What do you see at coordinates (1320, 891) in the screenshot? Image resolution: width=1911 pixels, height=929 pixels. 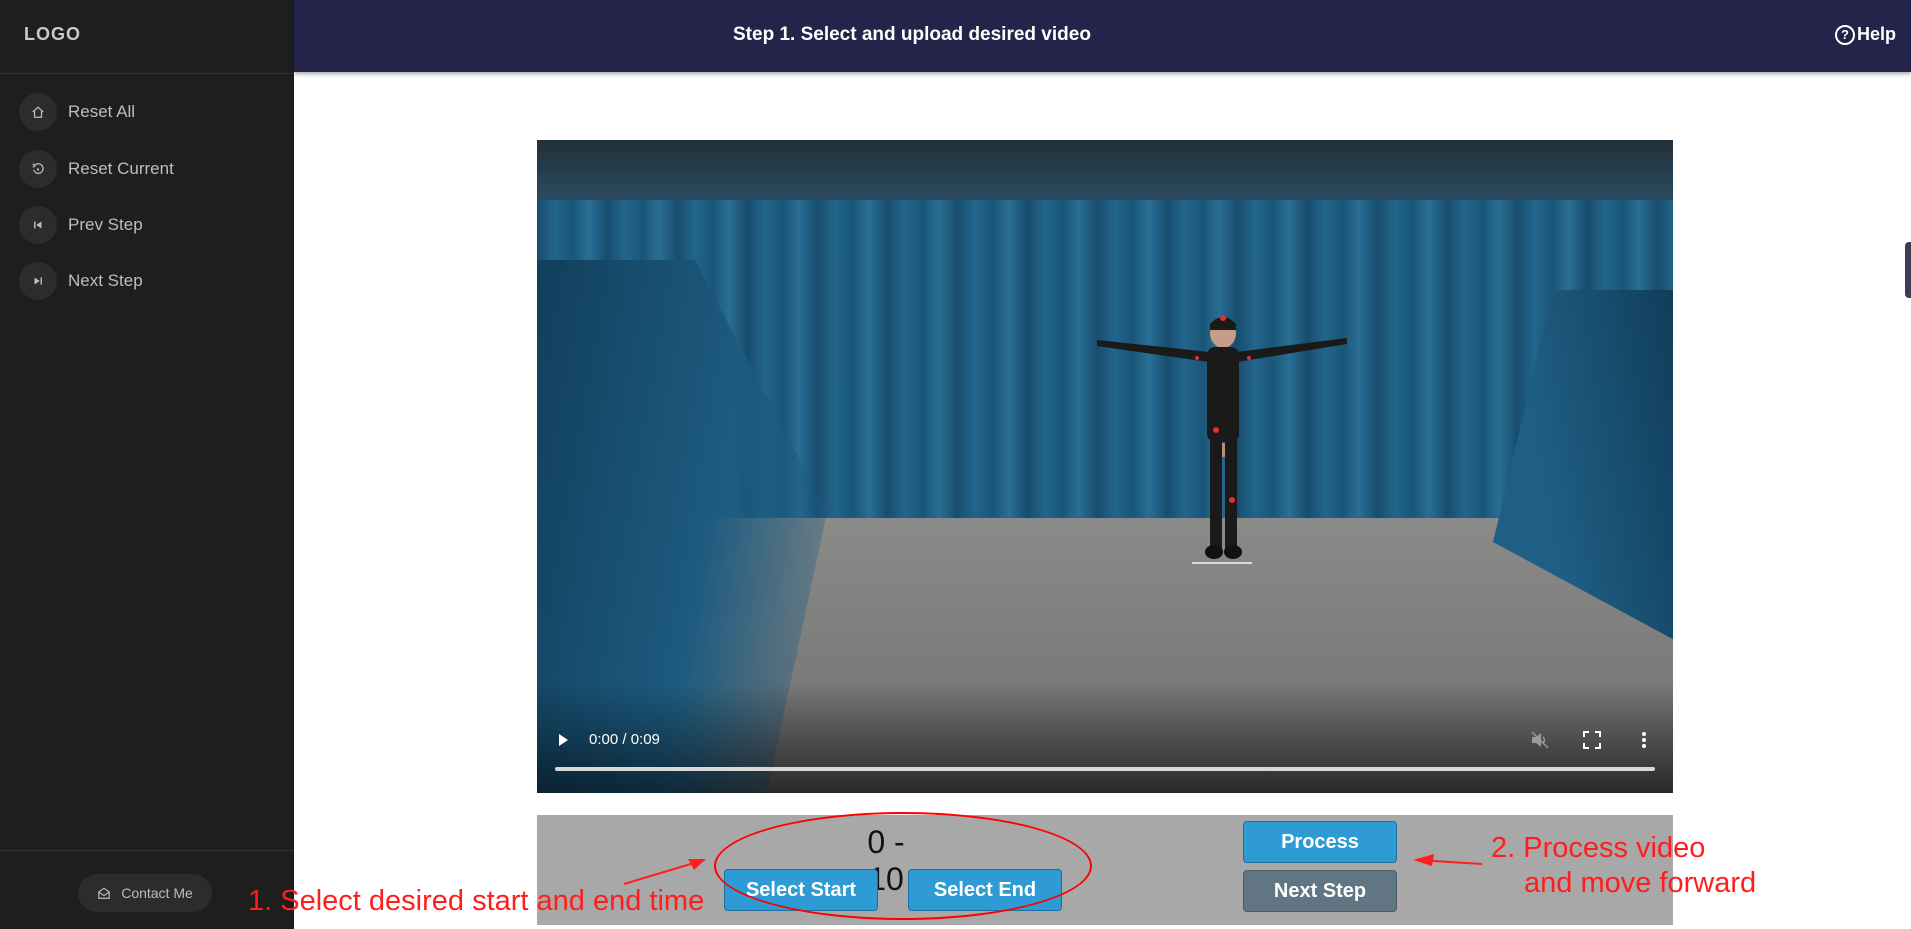 I see `next-step-button: Next Step` at bounding box center [1320, 891].